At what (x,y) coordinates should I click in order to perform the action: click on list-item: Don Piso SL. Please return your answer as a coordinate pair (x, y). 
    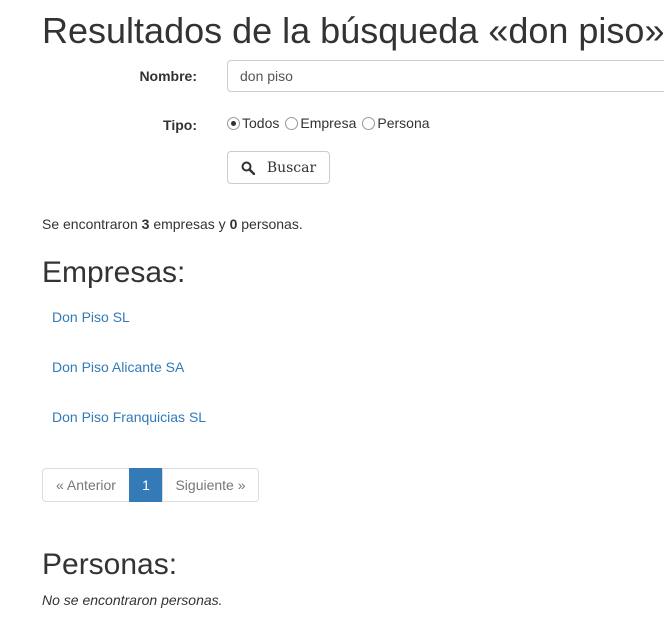
    Looking at the image, I should click on (129, 334).